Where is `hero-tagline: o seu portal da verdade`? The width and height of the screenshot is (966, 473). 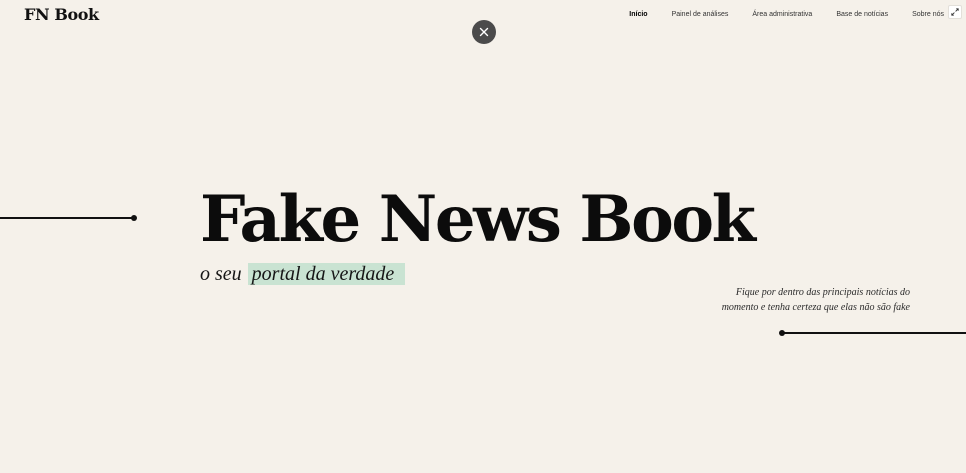
hero-tagline: o seu portal da verdade is located at coordinates (303, 274).